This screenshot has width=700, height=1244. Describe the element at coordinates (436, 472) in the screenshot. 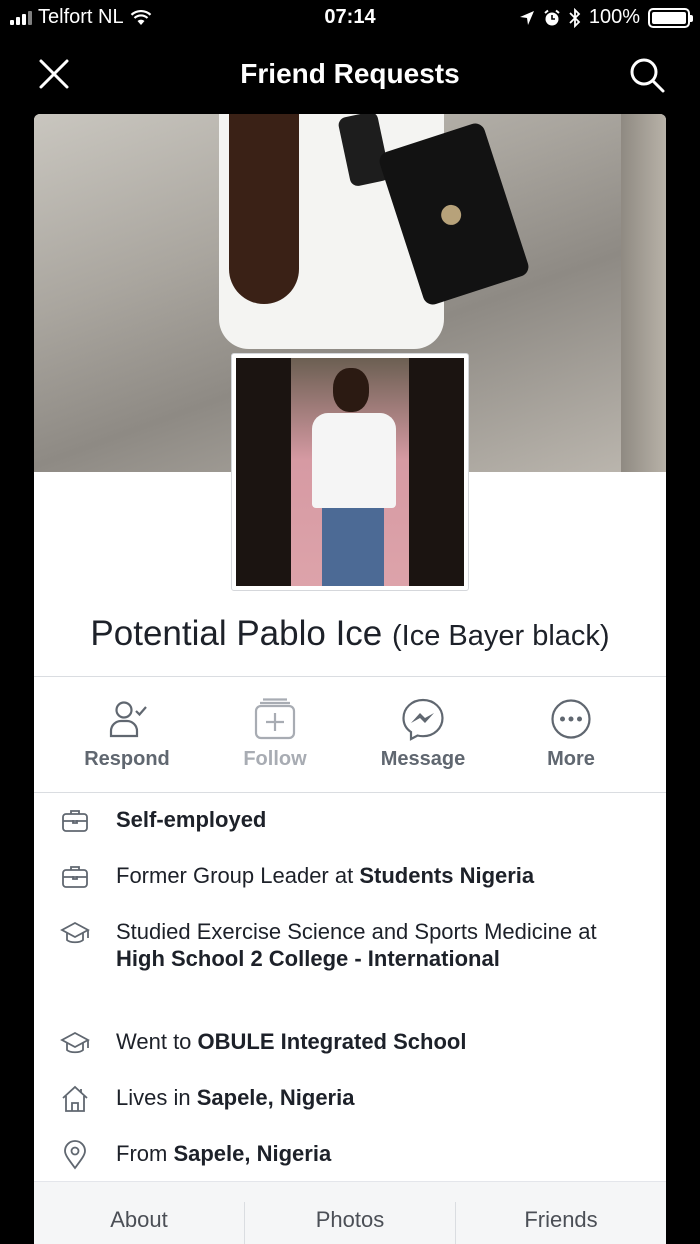

I see `pp-door-right` at that location.